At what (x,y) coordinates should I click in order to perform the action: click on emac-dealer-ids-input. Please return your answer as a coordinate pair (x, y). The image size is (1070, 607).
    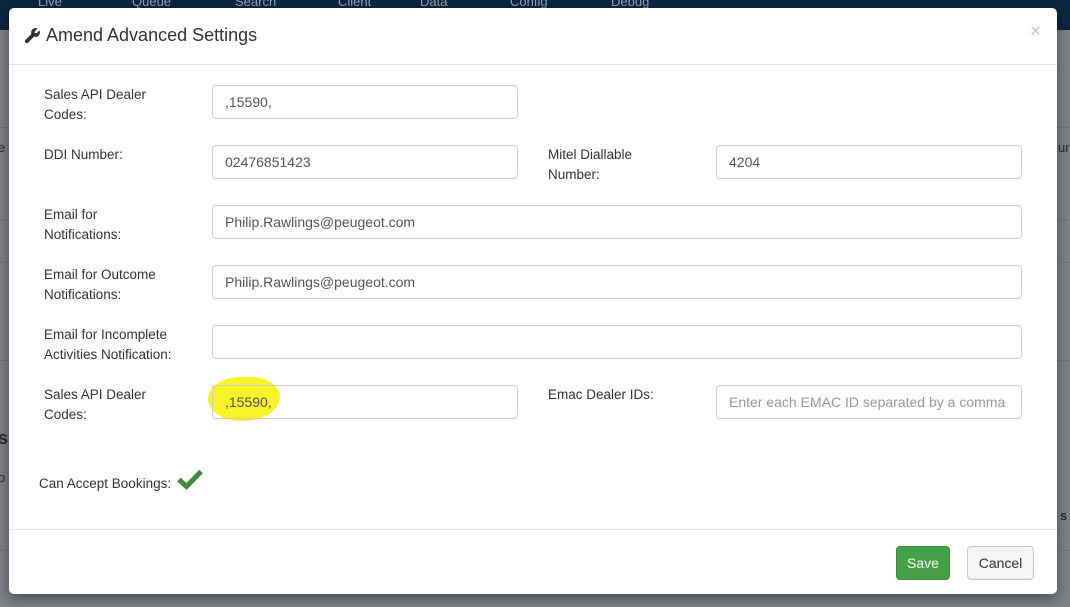
    Looking at the image, I should click on (869, 402).